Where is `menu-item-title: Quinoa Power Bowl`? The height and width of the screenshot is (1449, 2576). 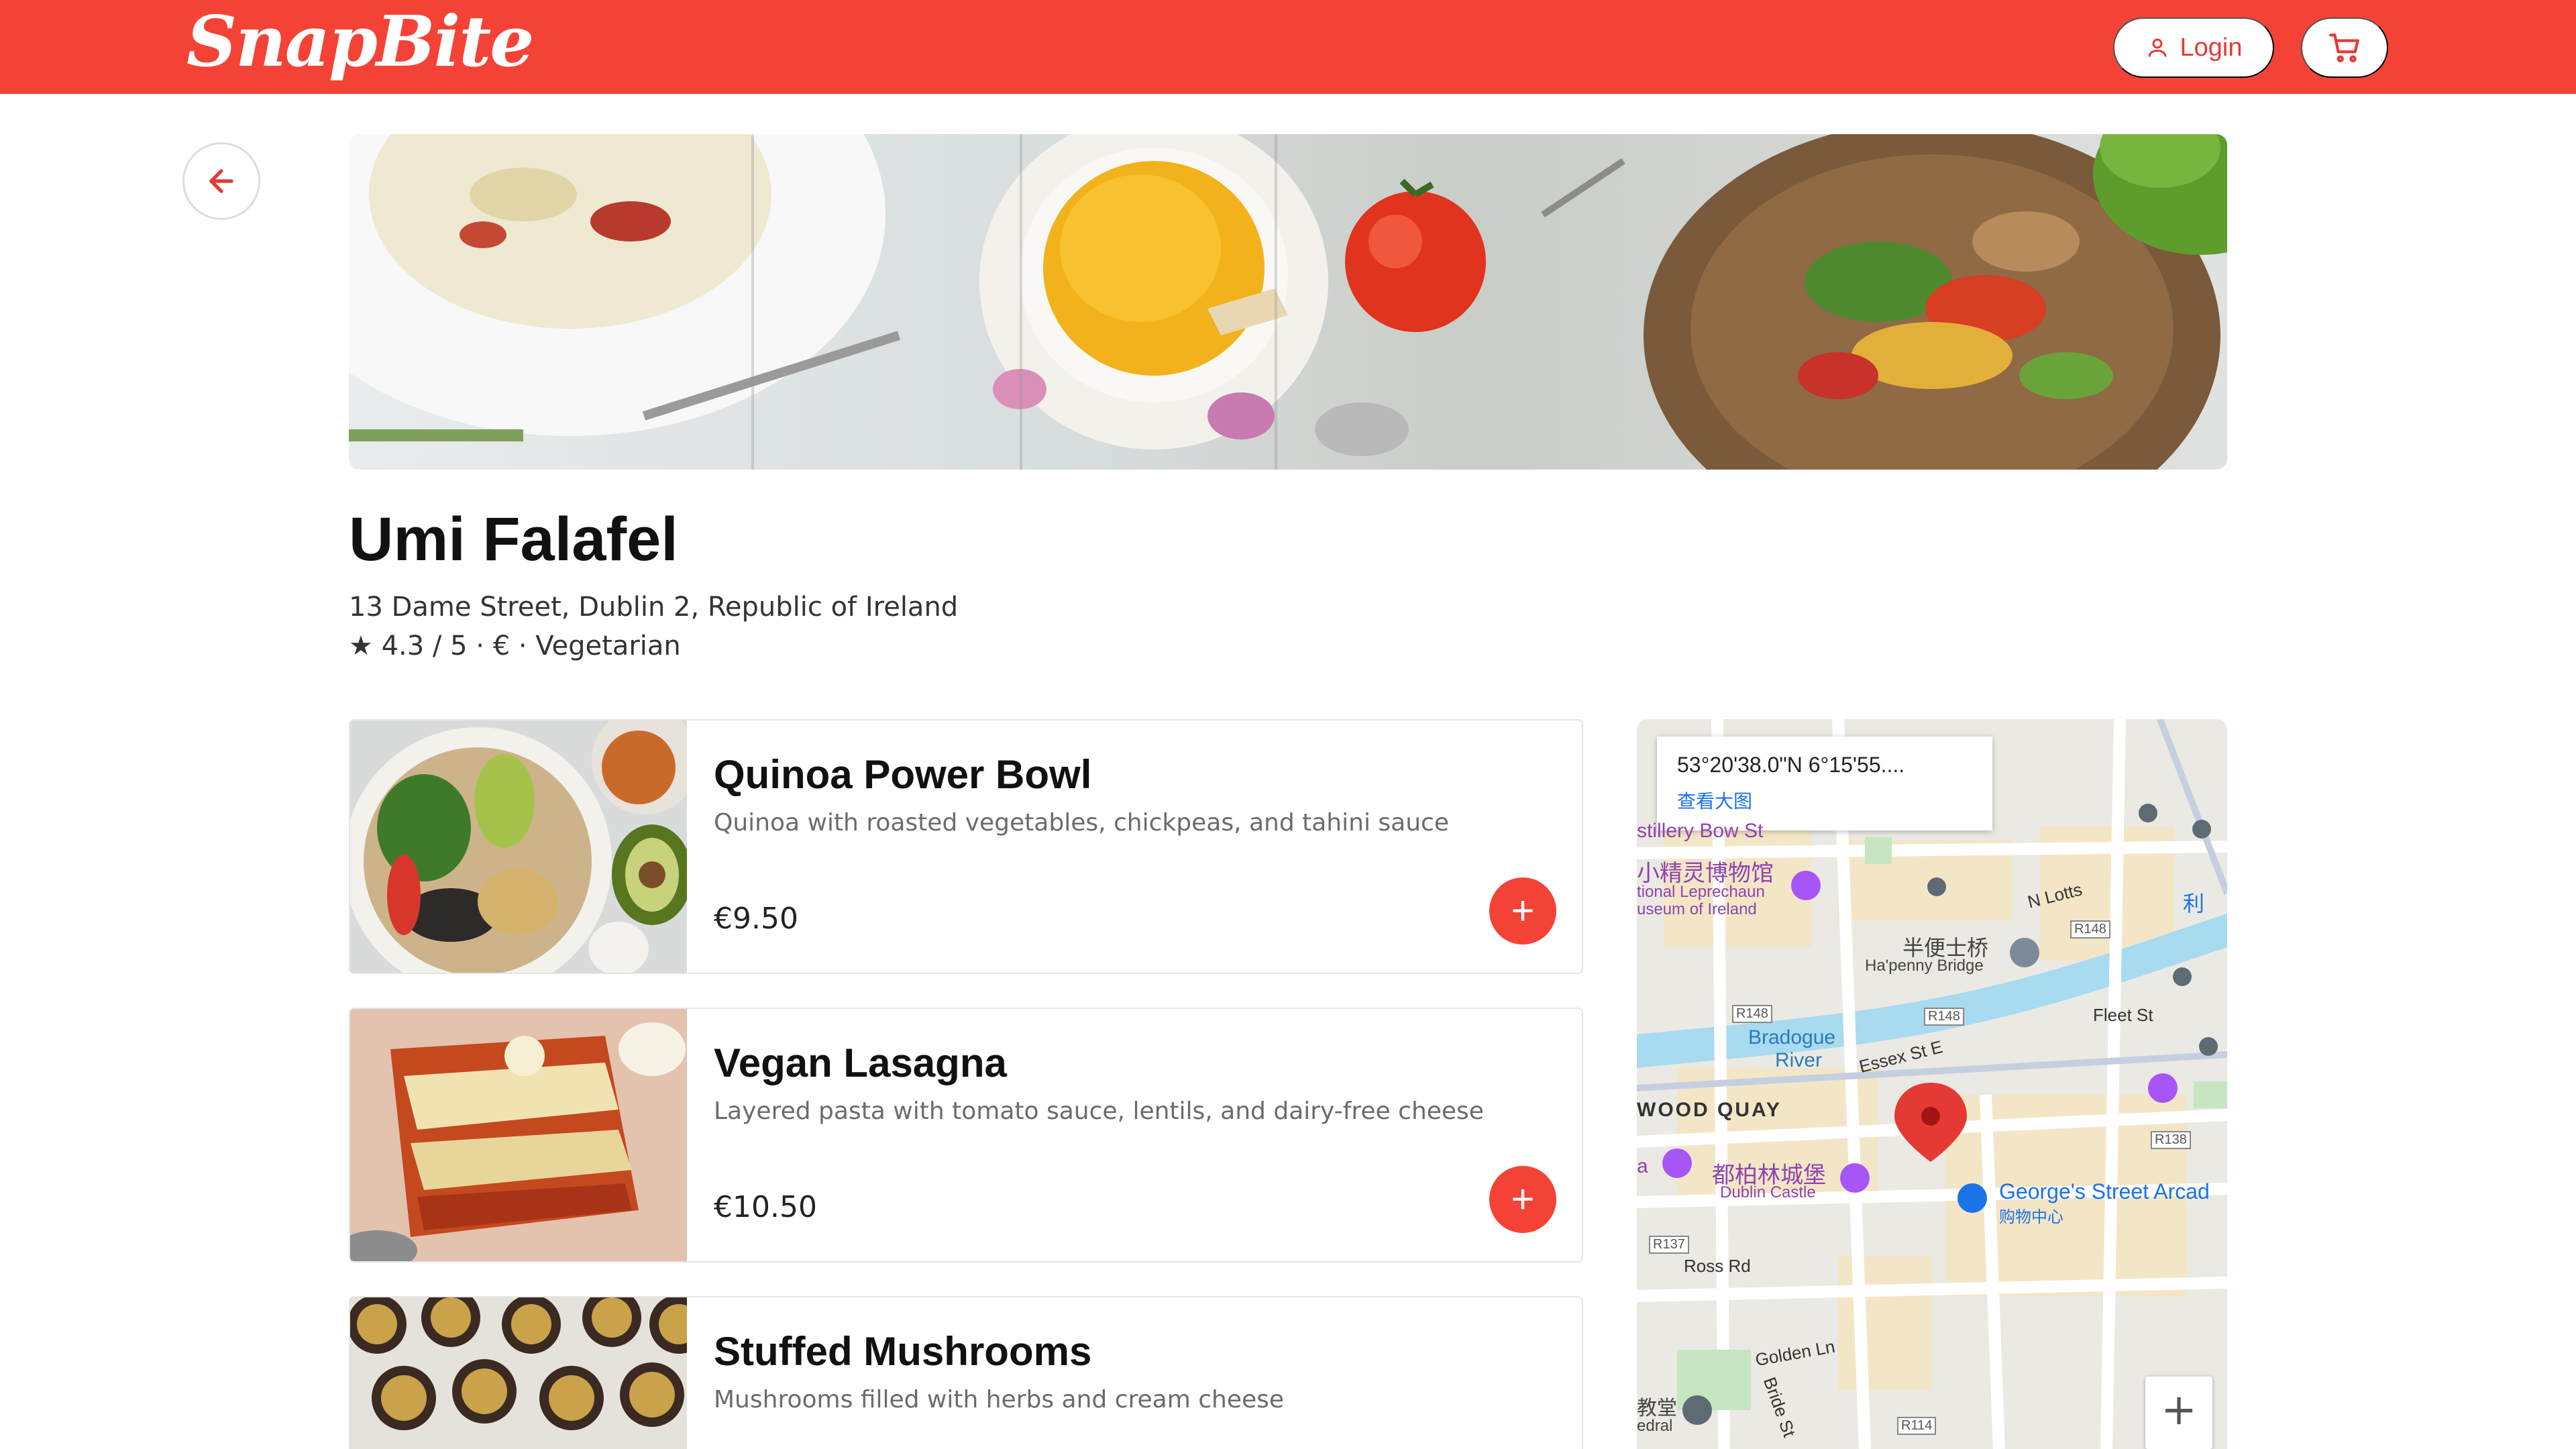 menu-item-title: Quinoa Power Bowl is located at coordinates (903, 774).